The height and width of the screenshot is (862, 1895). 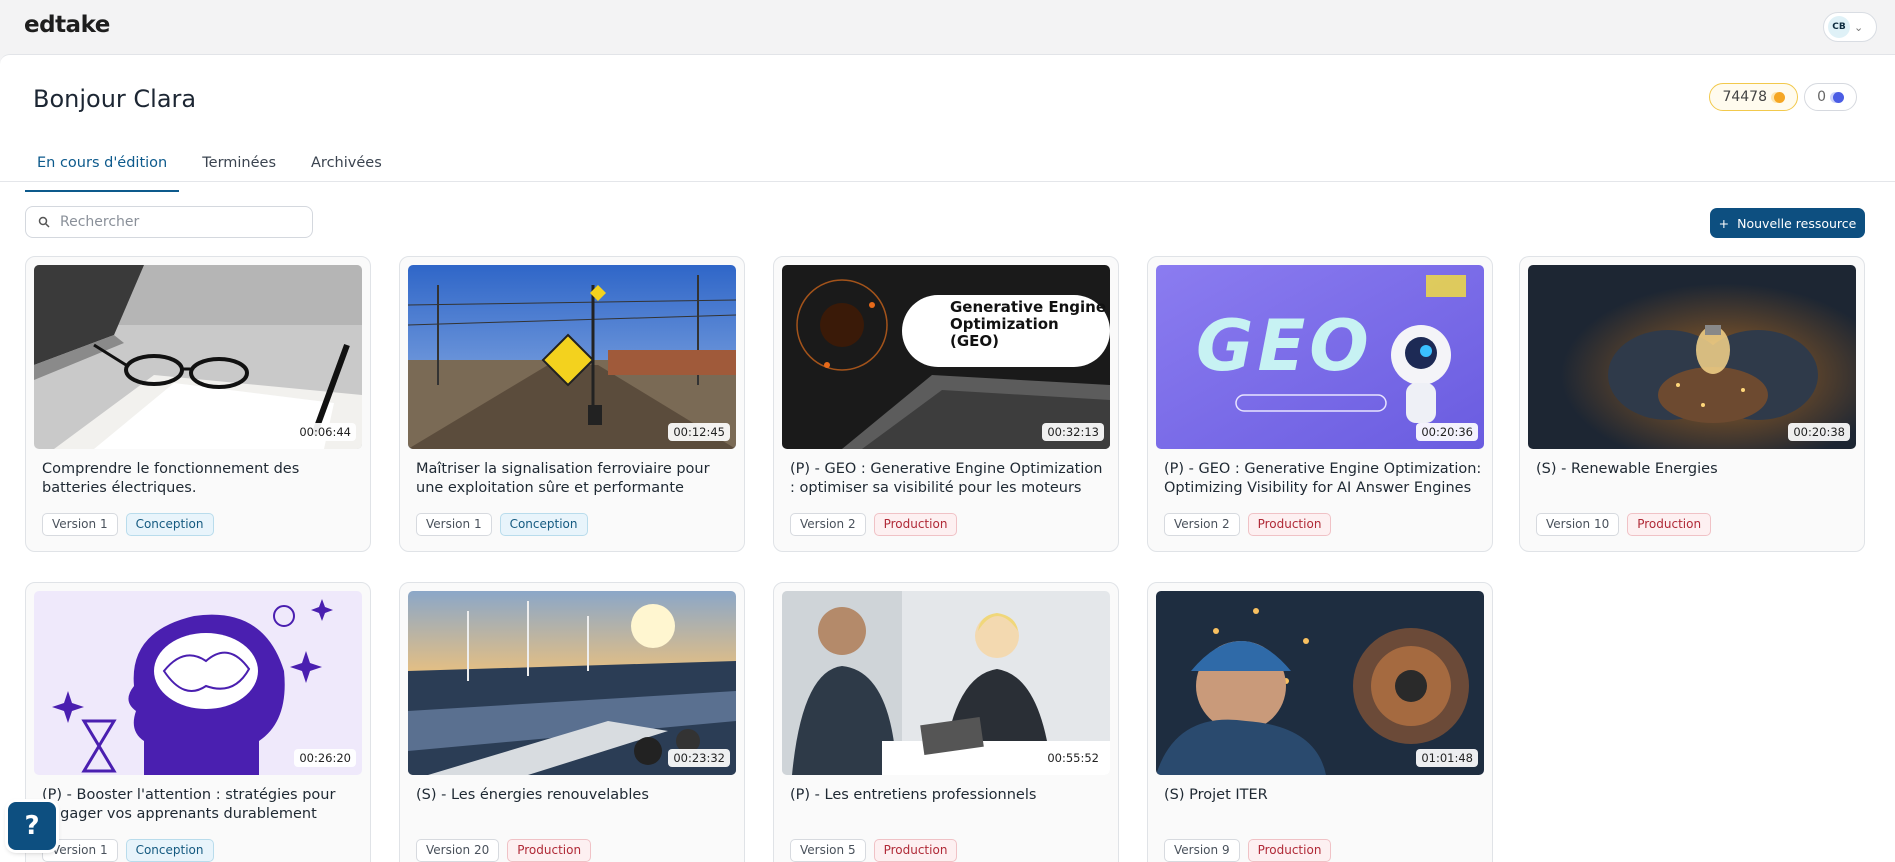 I want to click on version-tag: Version 9, so click(x=1202, y=850).